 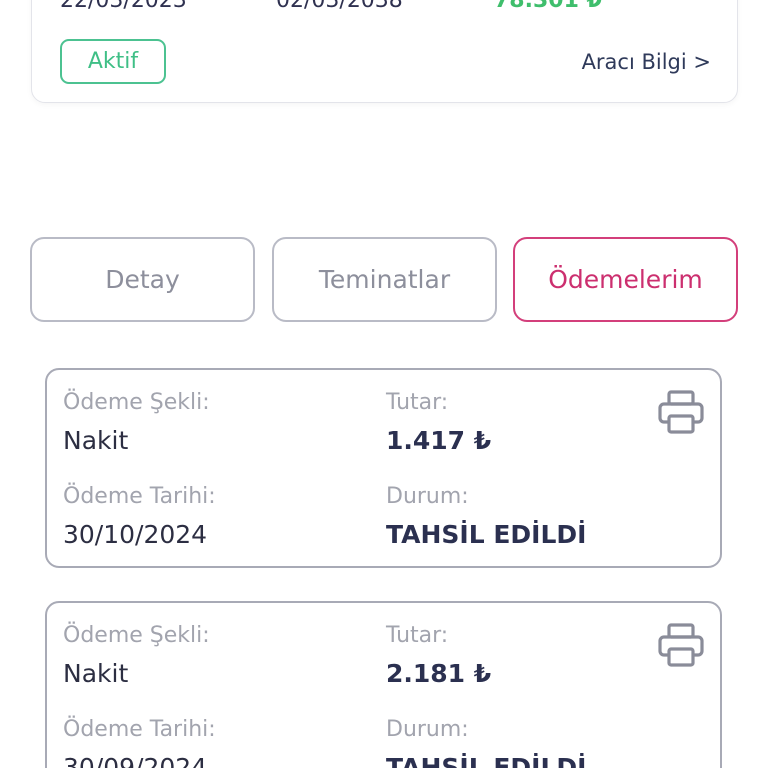 What do you see at coordinates (339, 6) in the screenshot?
I see `policy-end-date: 02/03/2038` at bounding box center [339, 6].